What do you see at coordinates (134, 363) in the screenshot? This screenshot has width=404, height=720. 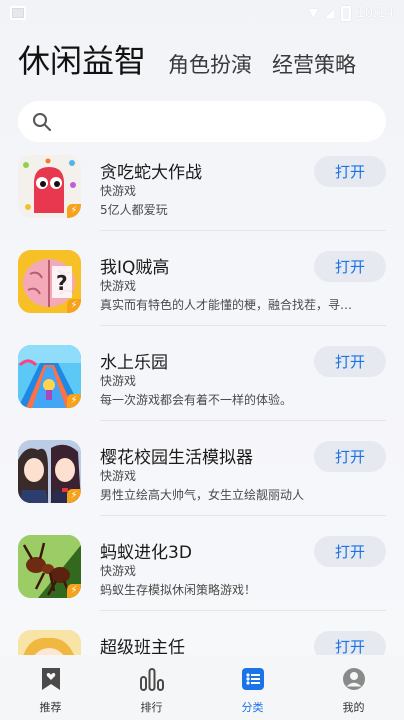 I see `game-name: 水上乐园` at bounding box center [134, 363].